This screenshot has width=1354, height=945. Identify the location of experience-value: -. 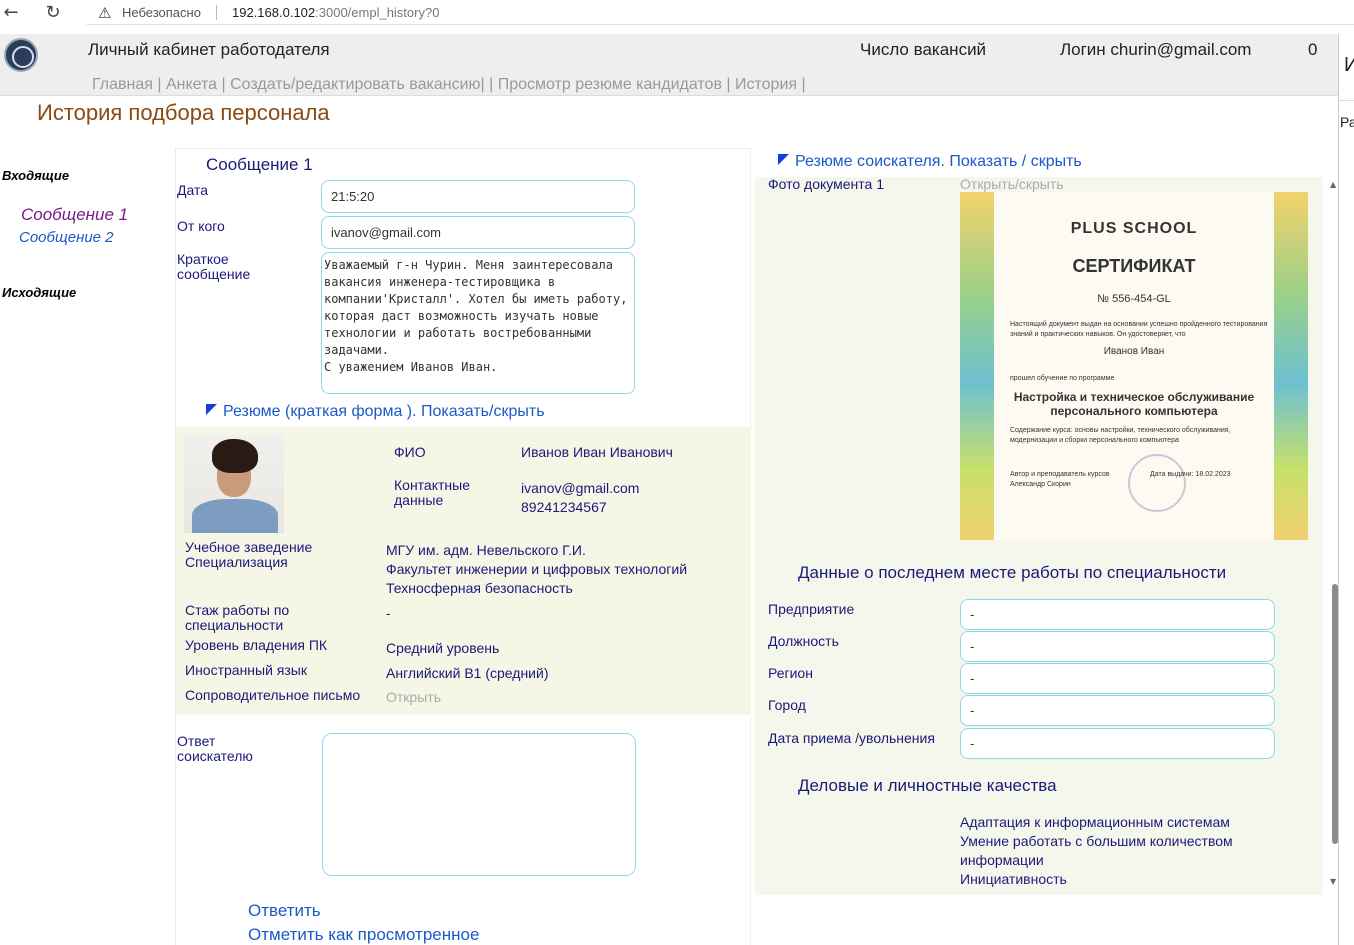
(388, 613).